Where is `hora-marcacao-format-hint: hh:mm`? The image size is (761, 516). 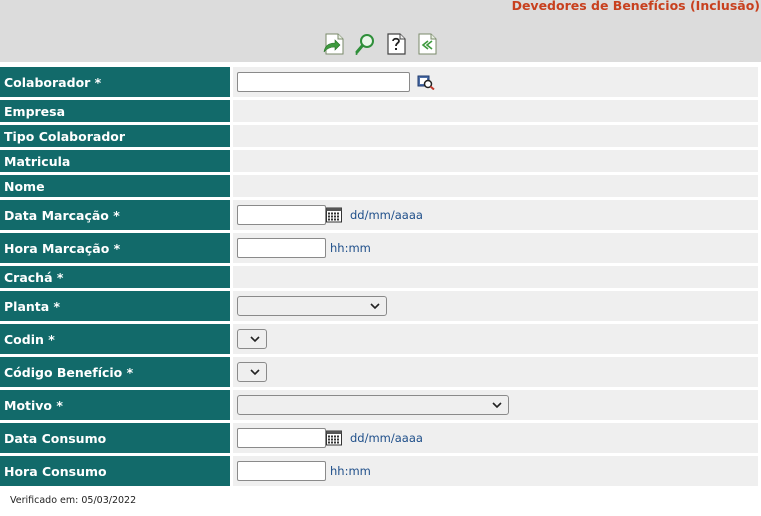
hora-marcacao-format-hint: hh:mm is located at coordinates (350, 248).